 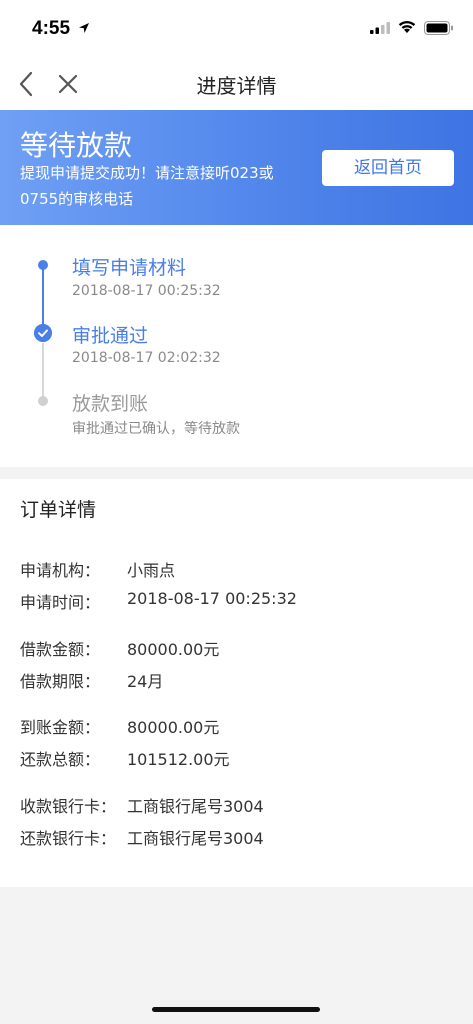 I want to click on step-subtitle: 审批通过已确认，等待放款, so click(x=156, y=429).